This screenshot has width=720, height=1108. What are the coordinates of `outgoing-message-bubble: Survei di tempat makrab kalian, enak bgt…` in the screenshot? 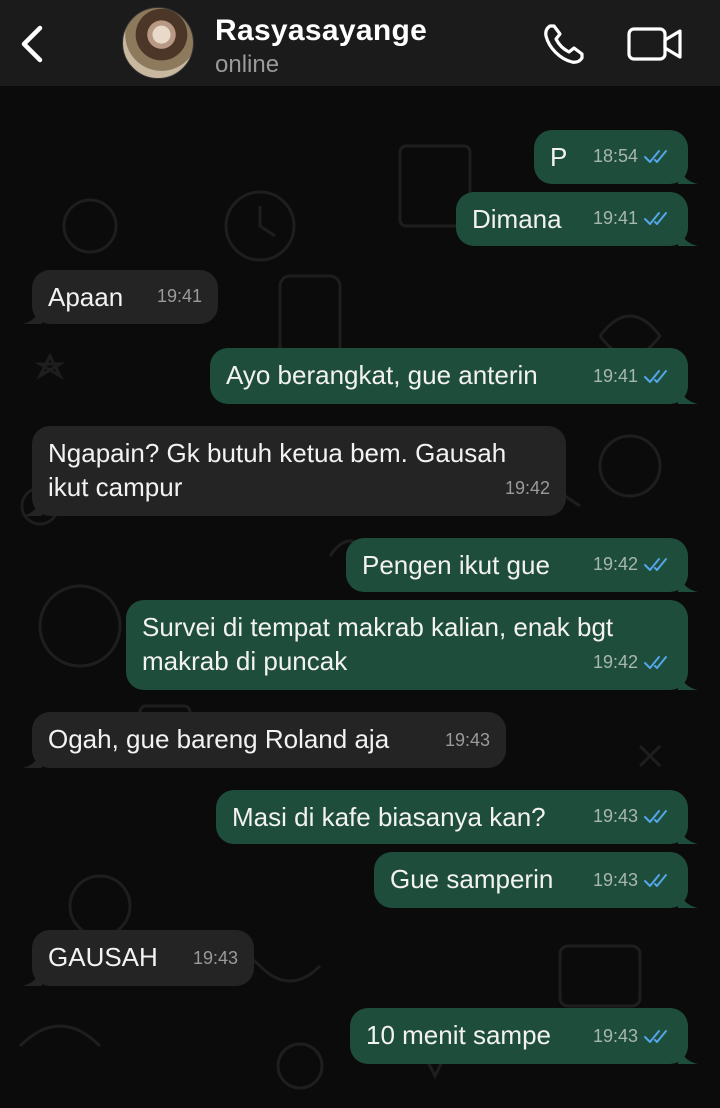 It's located at (412, 645).